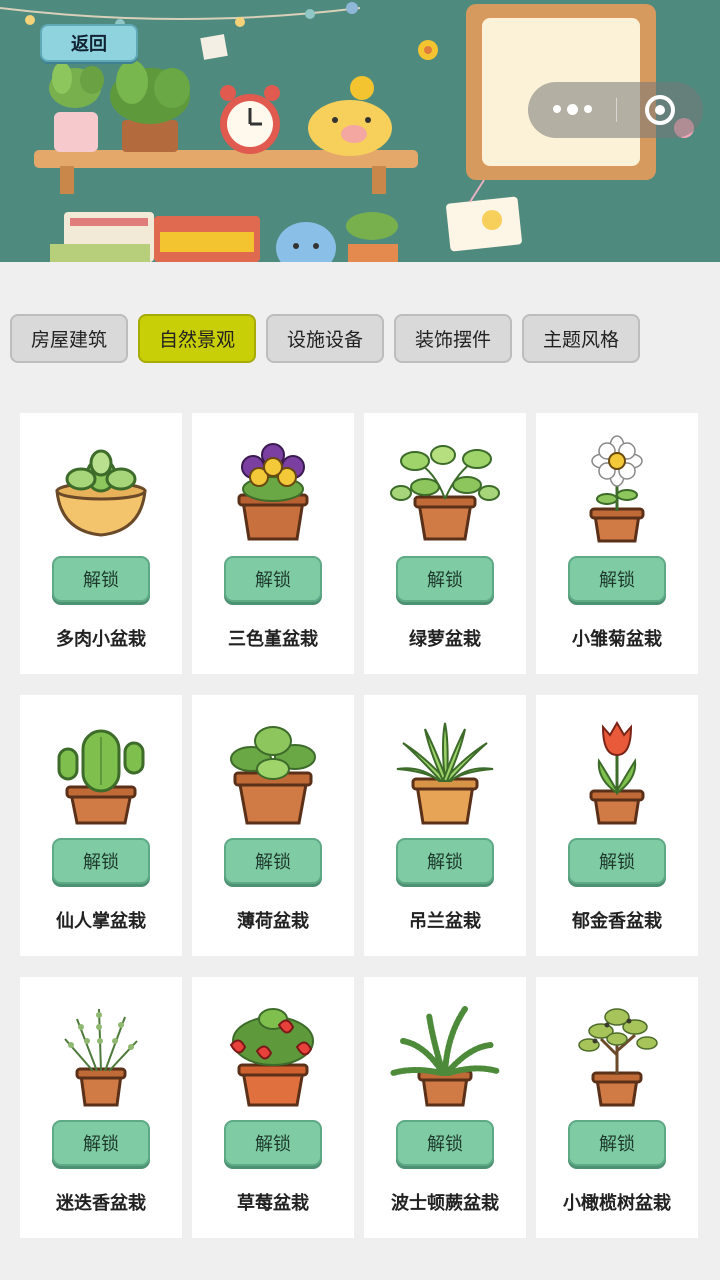  Describe the element at coordinates (453, 338) in the screenshot. I see `tab-decorations: 装饰摆件` at that location.